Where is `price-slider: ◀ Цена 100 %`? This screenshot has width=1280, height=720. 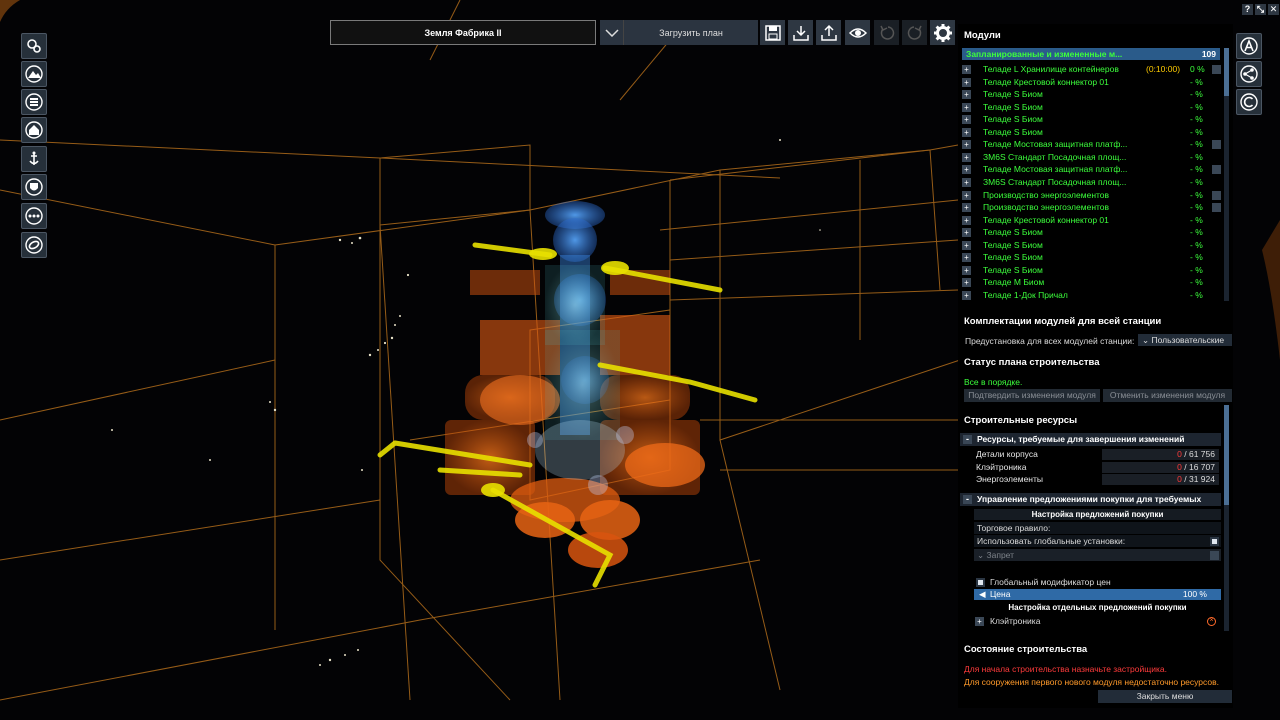
price-slider: ◀ Цена 100 % is located at coordinates (1097, 594).